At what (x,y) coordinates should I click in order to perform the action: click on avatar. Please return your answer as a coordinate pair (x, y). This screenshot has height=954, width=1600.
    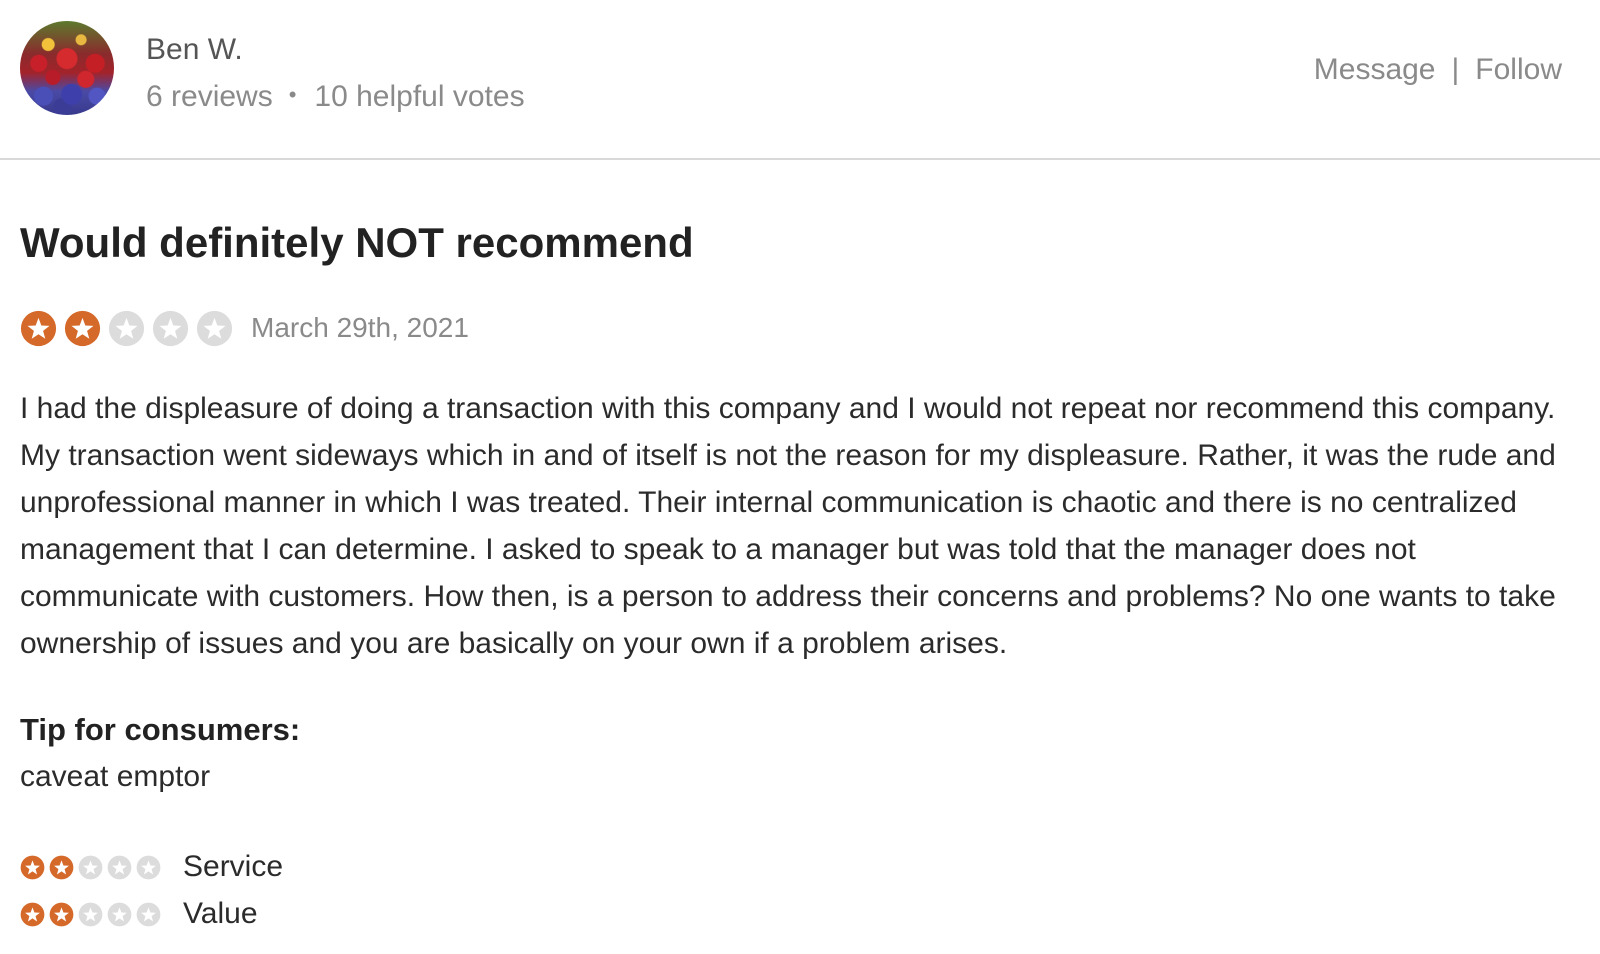
    Looking at the image, I should click on (67, 68).